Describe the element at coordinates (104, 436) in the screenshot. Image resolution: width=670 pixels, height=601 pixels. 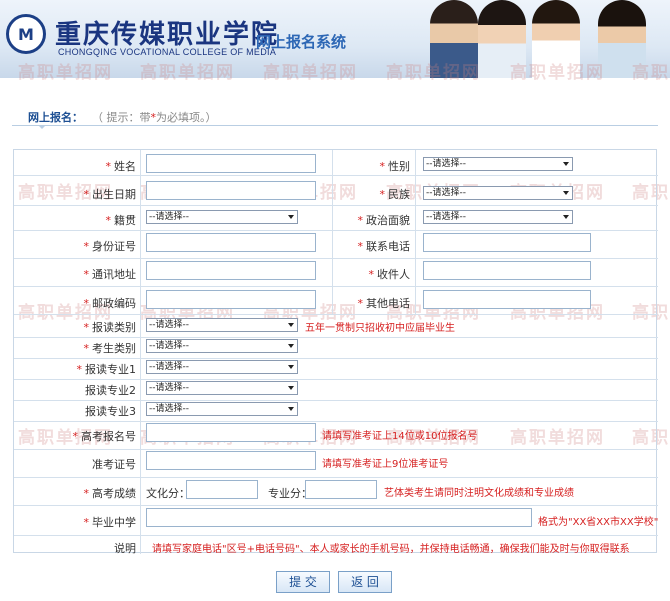
I see `exam-reg-no-label: * 高考报名号` at that location.